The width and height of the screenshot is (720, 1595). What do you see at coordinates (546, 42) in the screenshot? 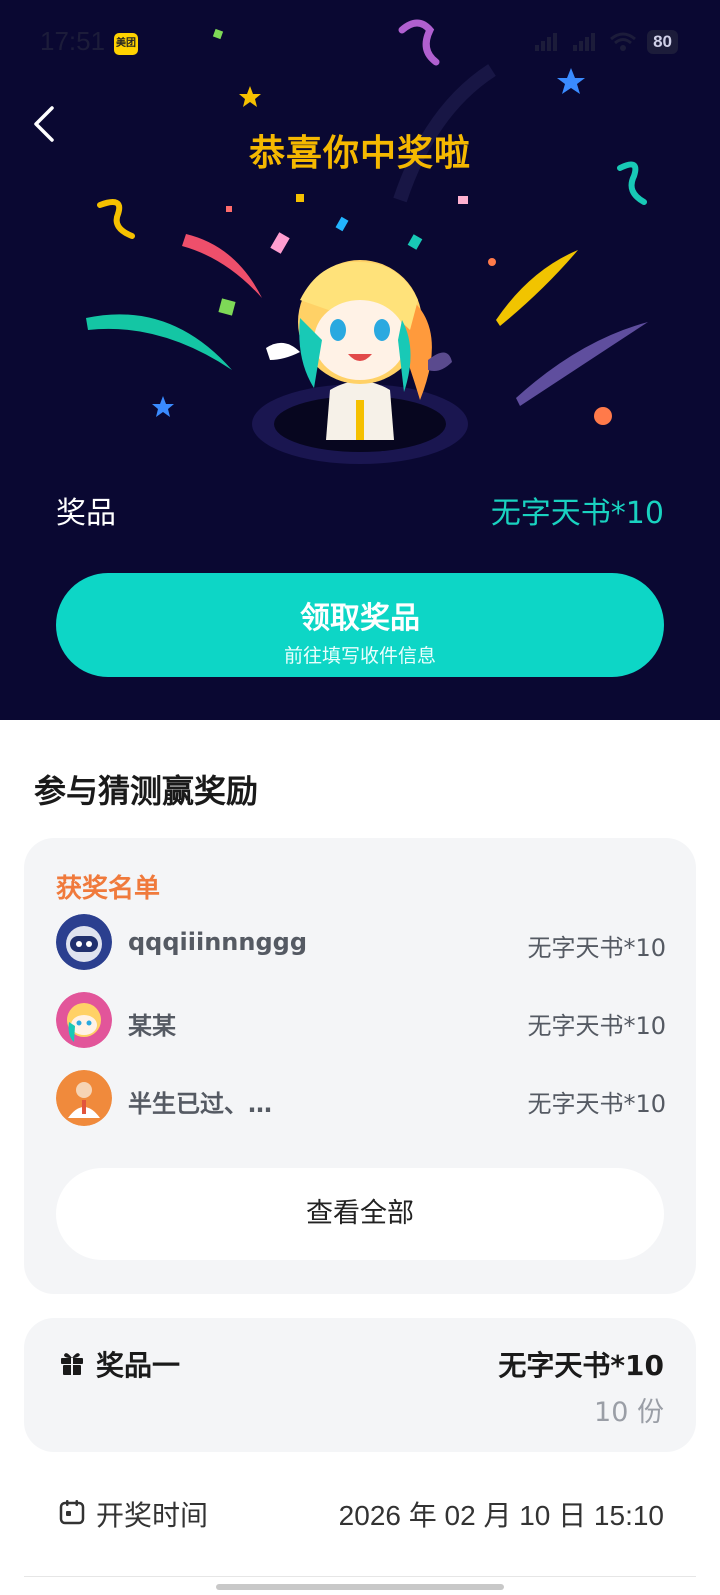
I see `cellular-signal-icon` at bounding box center [546, 42].